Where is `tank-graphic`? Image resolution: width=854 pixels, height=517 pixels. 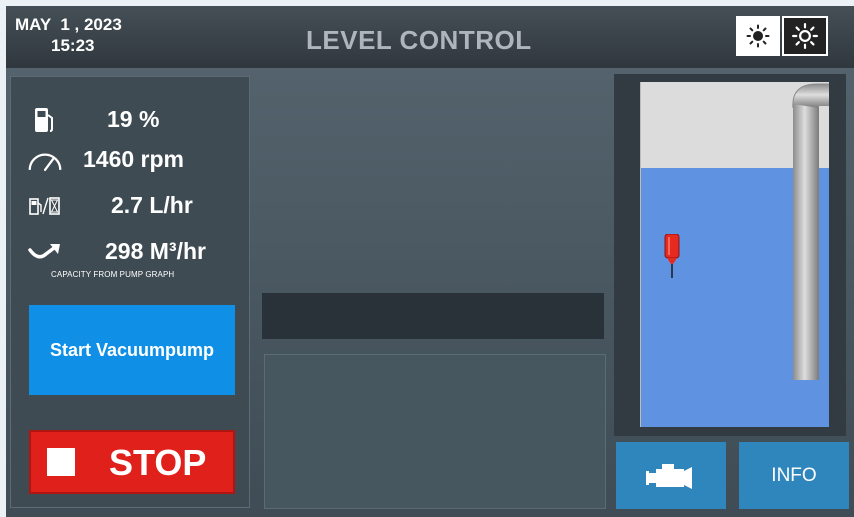 tank-graphic is located at coordinates (734, 254).